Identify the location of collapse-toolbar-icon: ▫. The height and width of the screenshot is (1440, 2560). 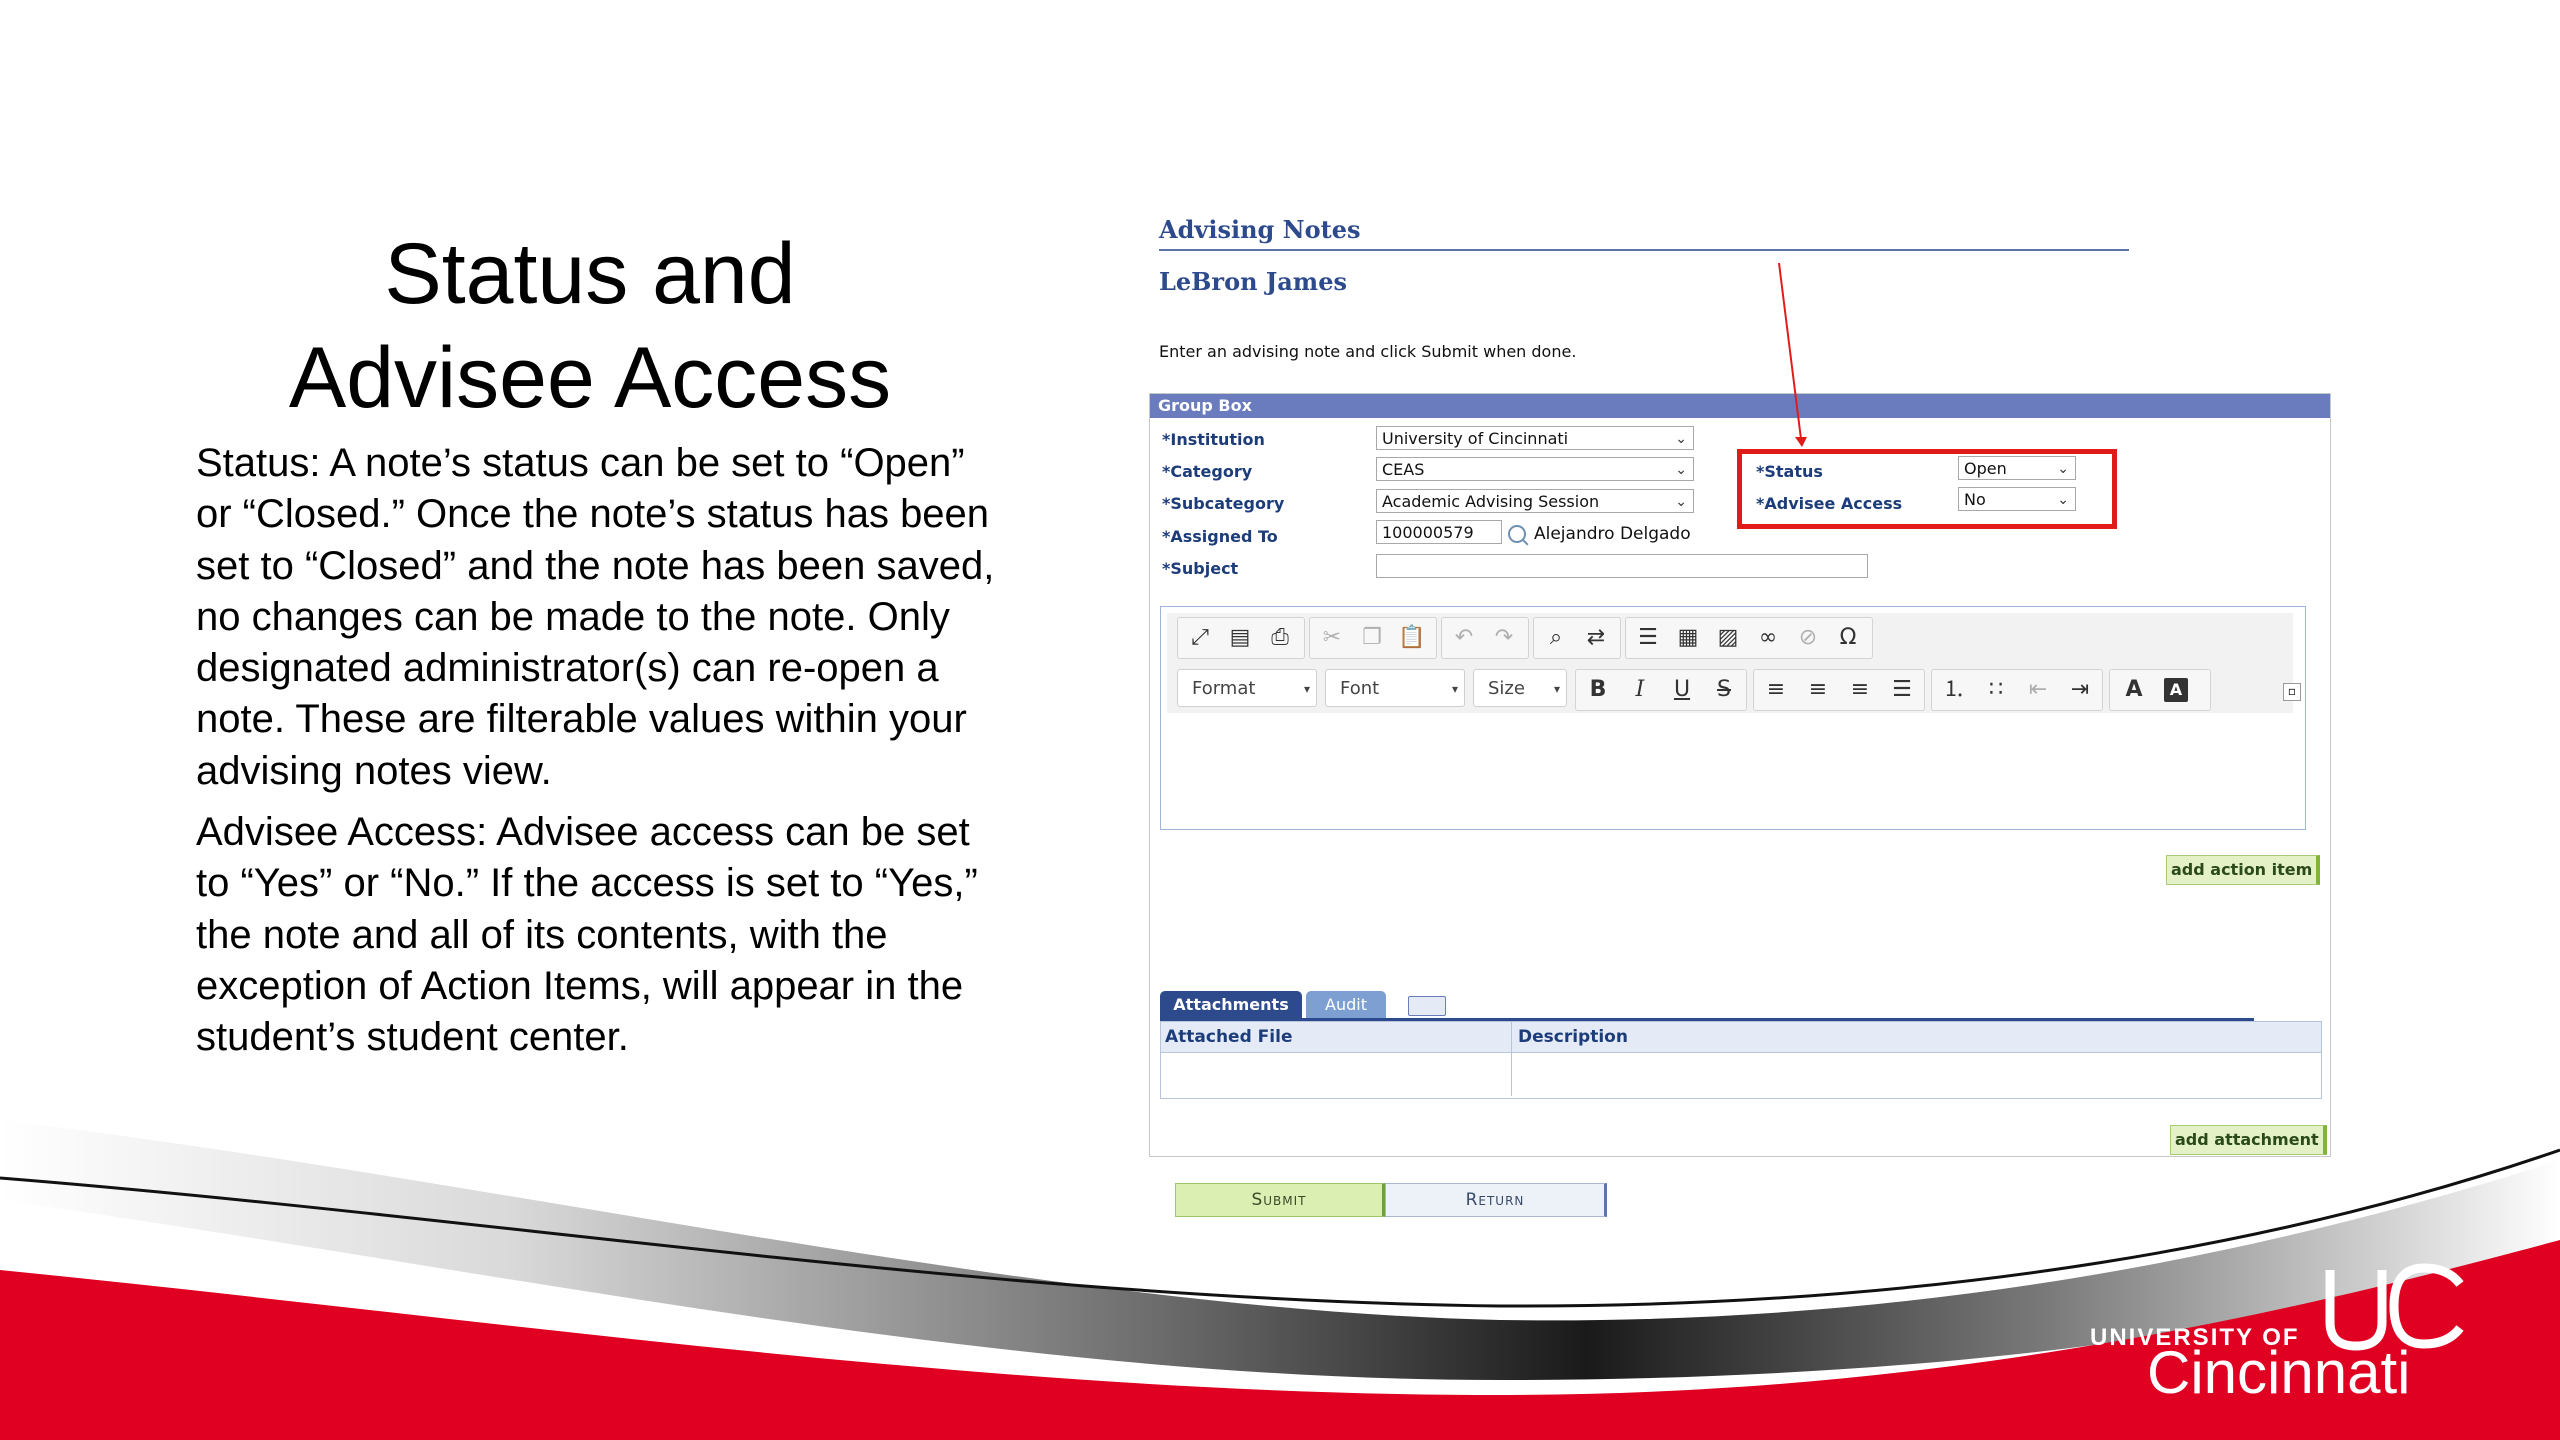
(2292, 692).